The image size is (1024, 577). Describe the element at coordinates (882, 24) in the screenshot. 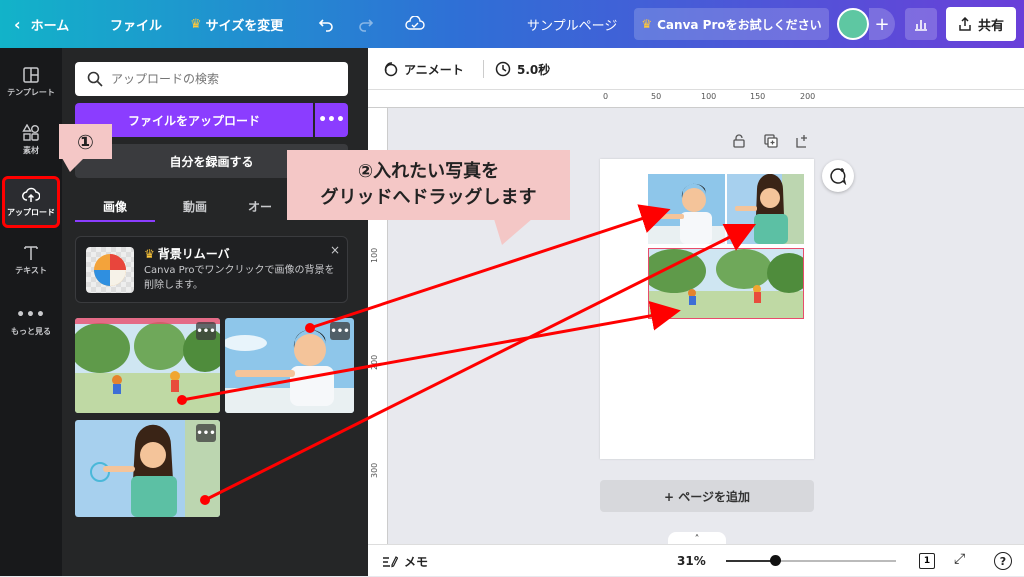

I see `add-collaborator-icon: +` at that location.